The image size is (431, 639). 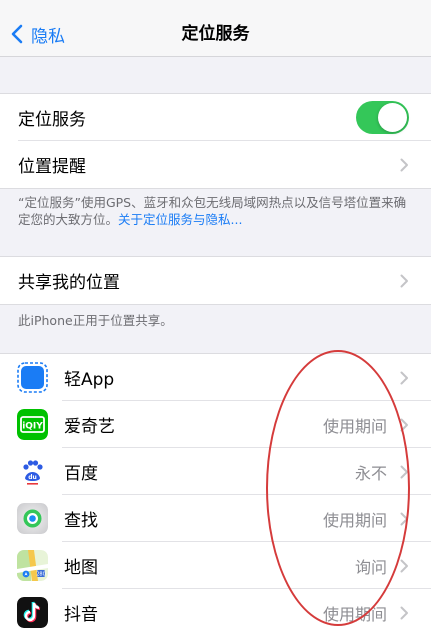 What do you see at coordinates (215, 518) in the screenshot?
I see `app-row-find-my: 查找 使用期间` at bounding box center [215, 518].